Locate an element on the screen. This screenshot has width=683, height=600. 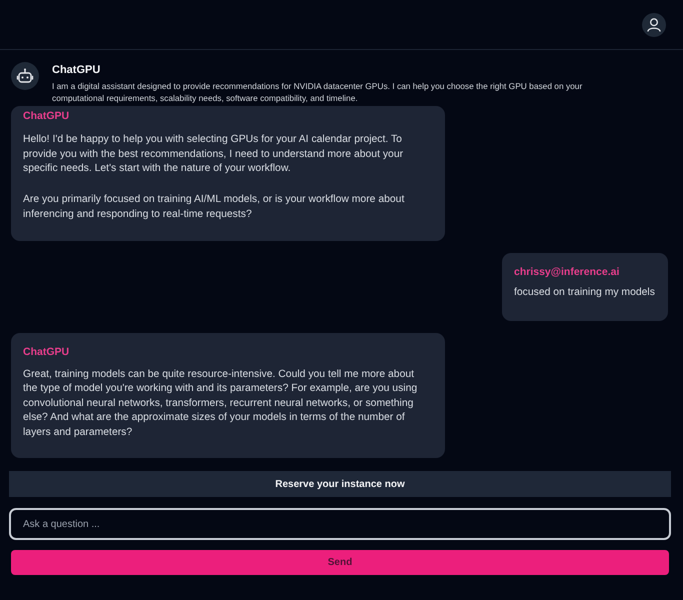
assistant-name: ChatGPU is located at coordinates (77, 70).